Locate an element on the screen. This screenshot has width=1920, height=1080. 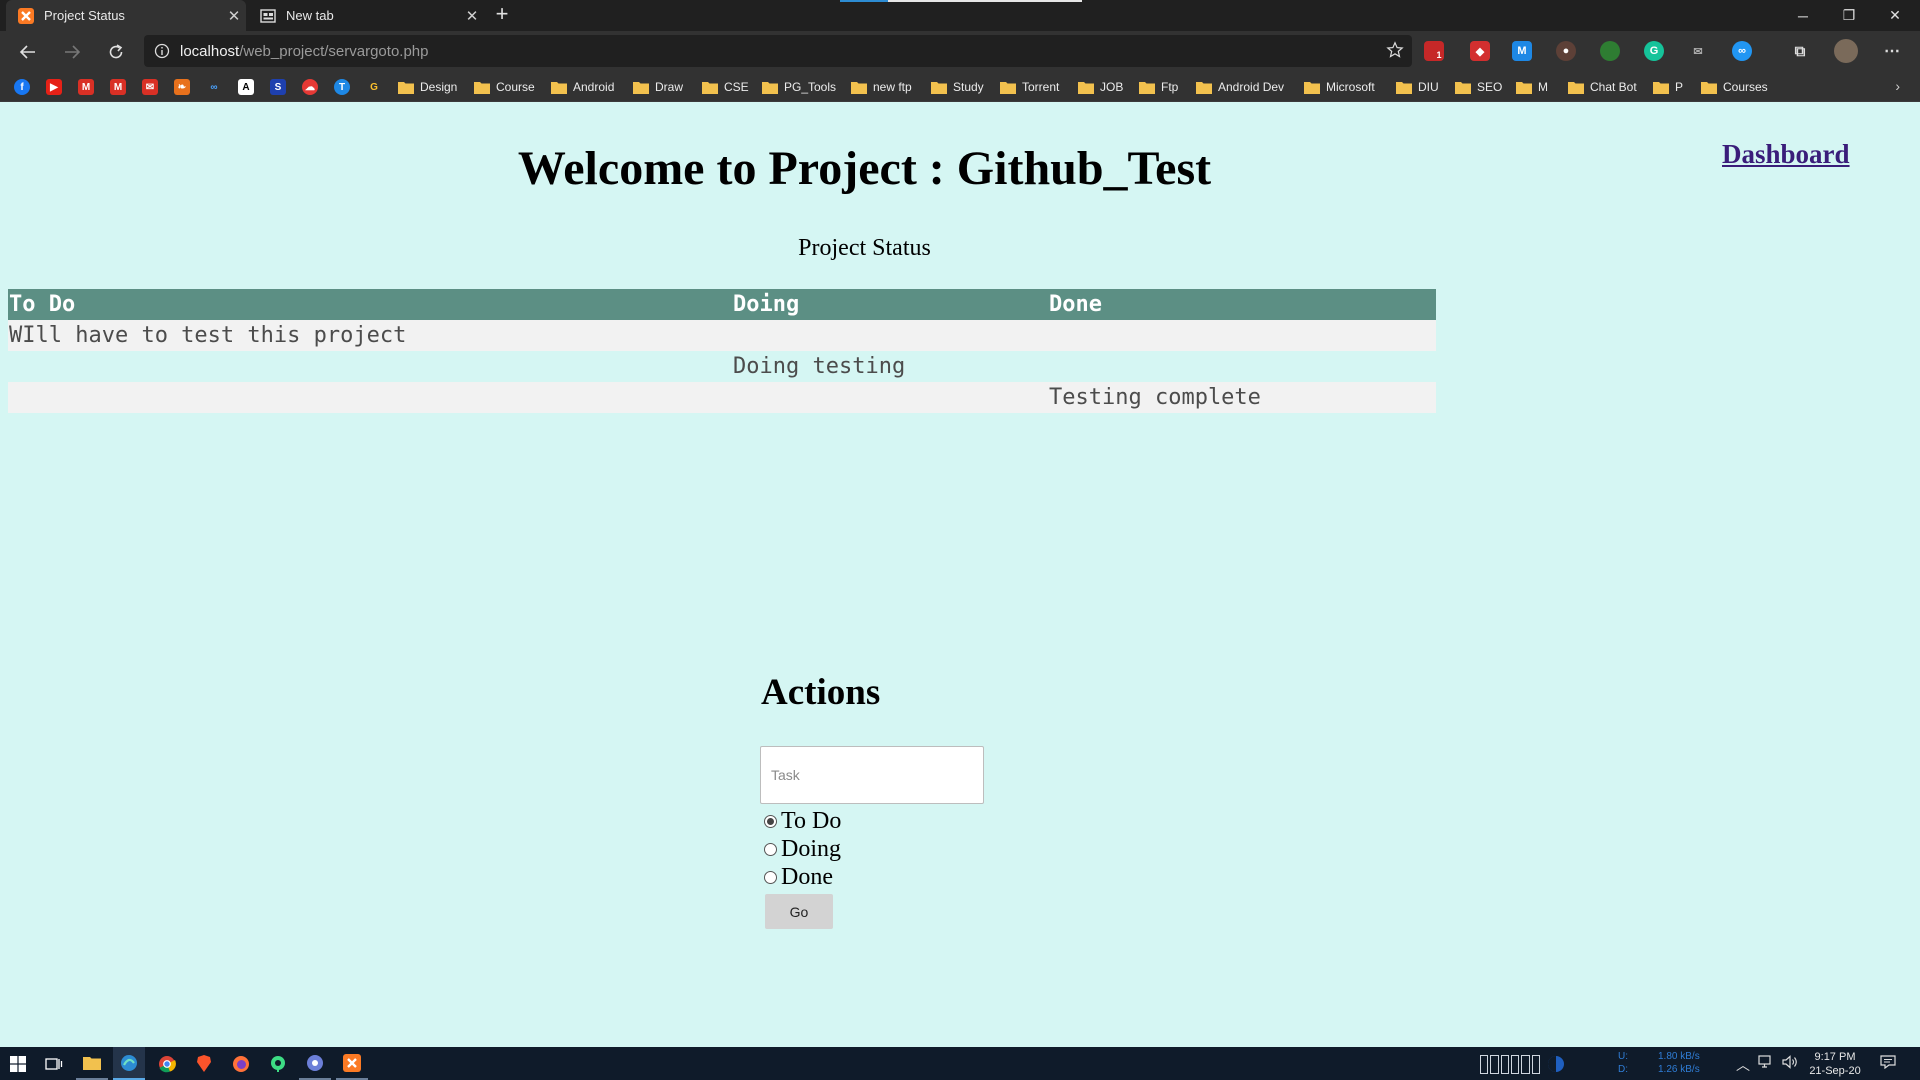
radio-todo: To Do is located at coordinates (802, 821).